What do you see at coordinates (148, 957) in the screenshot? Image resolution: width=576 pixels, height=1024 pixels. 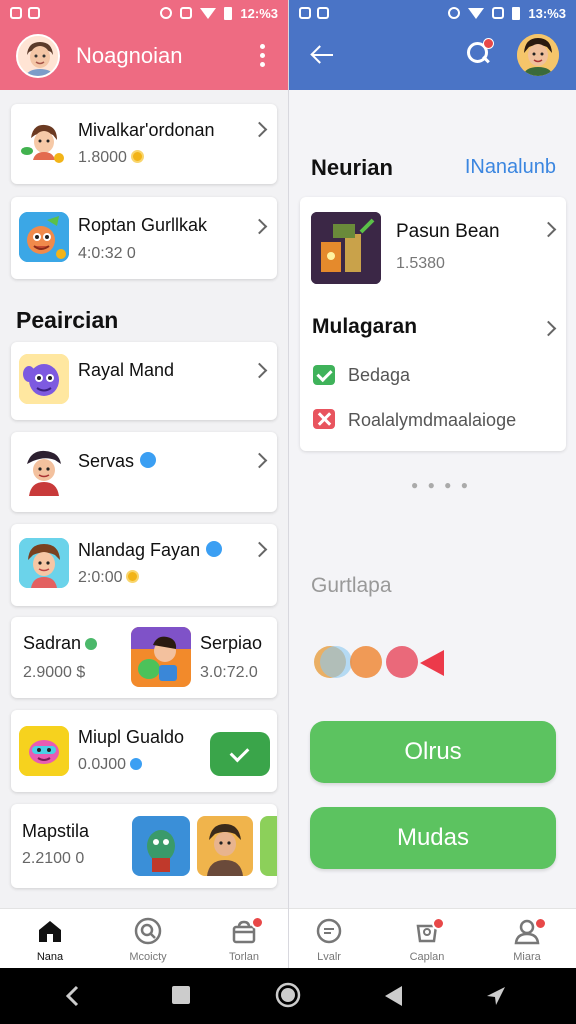 I see `nav-label: Mcoicty` at bounding box center [148, 957].